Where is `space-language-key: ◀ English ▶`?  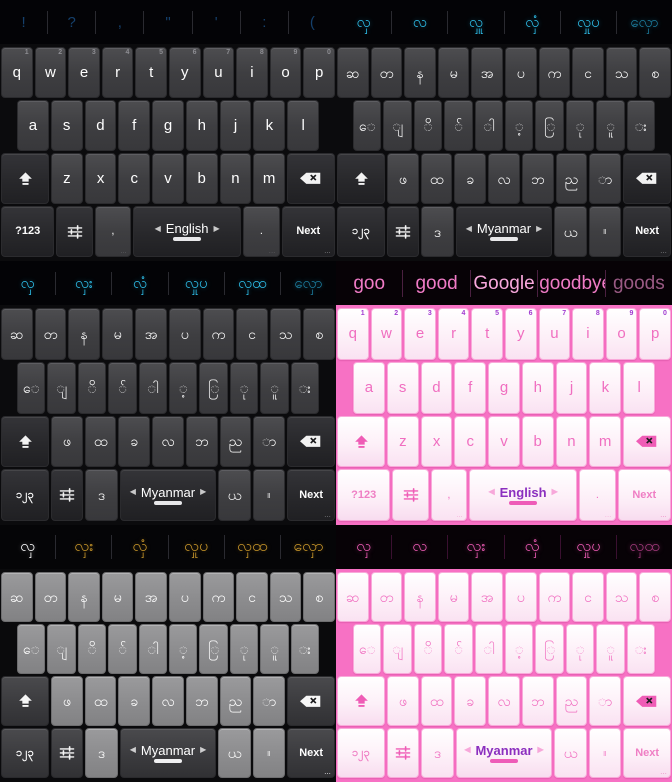 space-language-key: ◀ English ▶ is located at coordinates (523, 495).